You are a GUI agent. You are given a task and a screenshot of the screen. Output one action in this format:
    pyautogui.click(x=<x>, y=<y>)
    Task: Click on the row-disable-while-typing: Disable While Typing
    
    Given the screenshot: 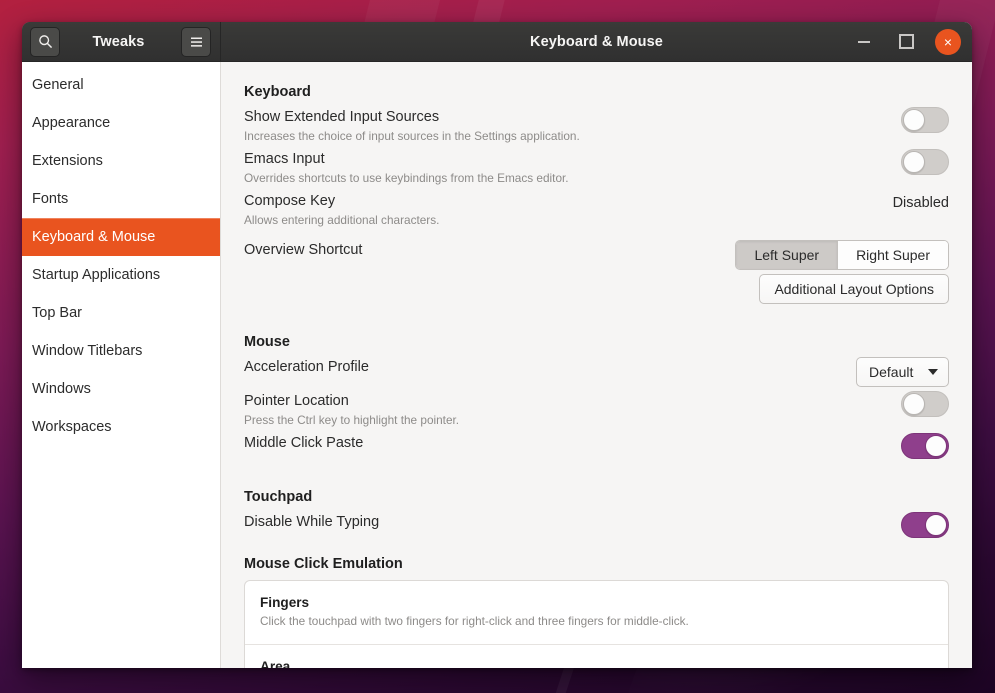 What is the action you would take?
    pyautogui.click(x=596, y=525)
    